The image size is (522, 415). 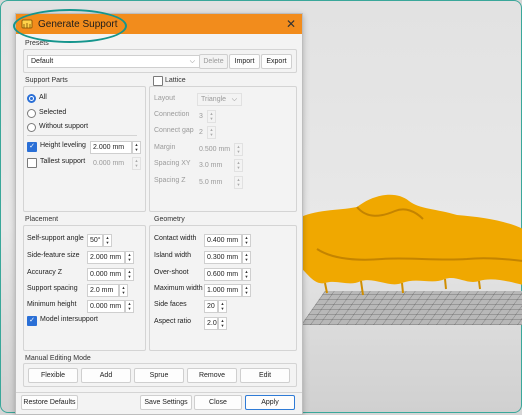 I want to click on maximum-width-label: Maximum width, so click(x=178, y=288).